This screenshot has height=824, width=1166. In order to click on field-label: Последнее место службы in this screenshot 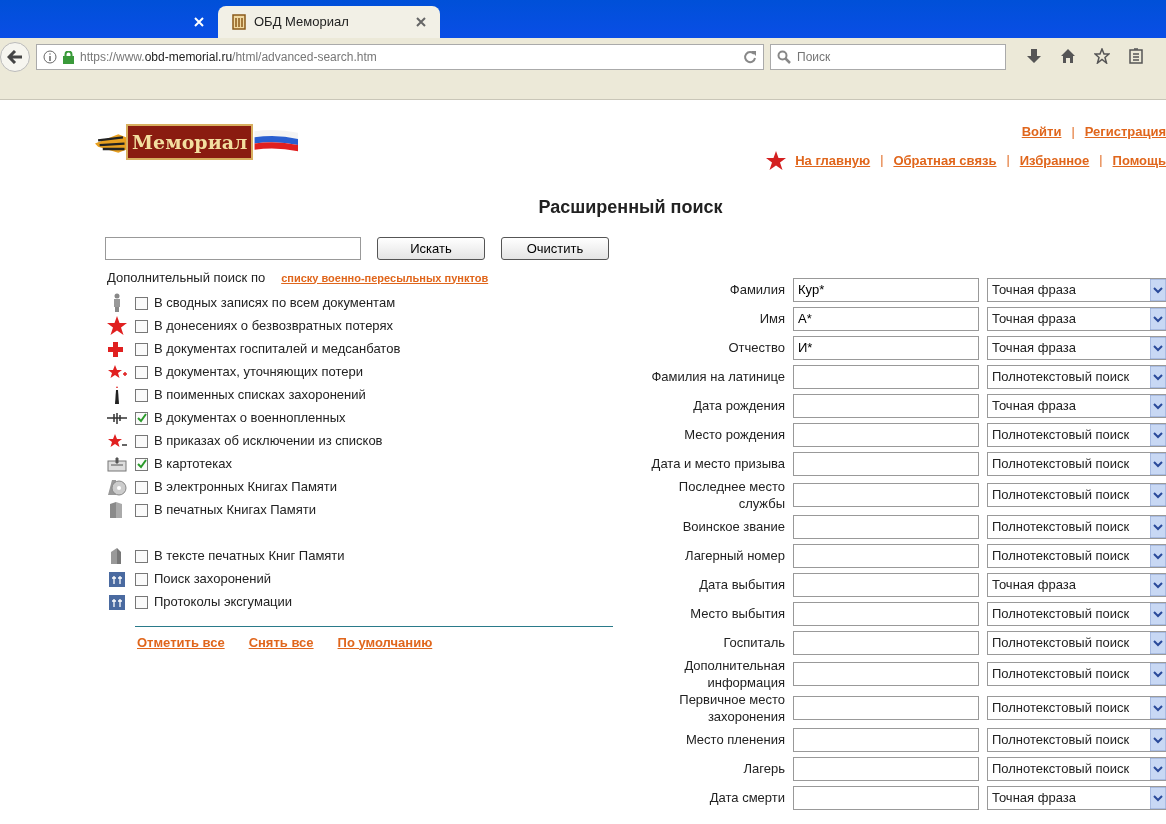, I will do `click(731, 495)`.